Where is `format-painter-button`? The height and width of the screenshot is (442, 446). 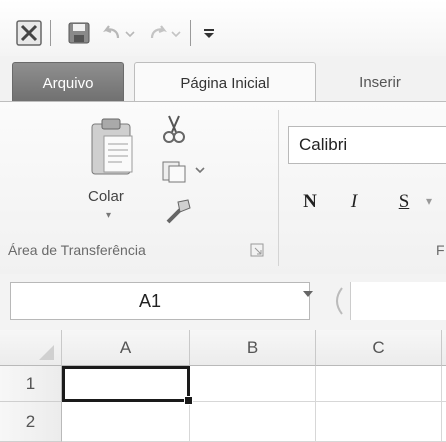 format-painter-button is located at coordinates (179, 211).